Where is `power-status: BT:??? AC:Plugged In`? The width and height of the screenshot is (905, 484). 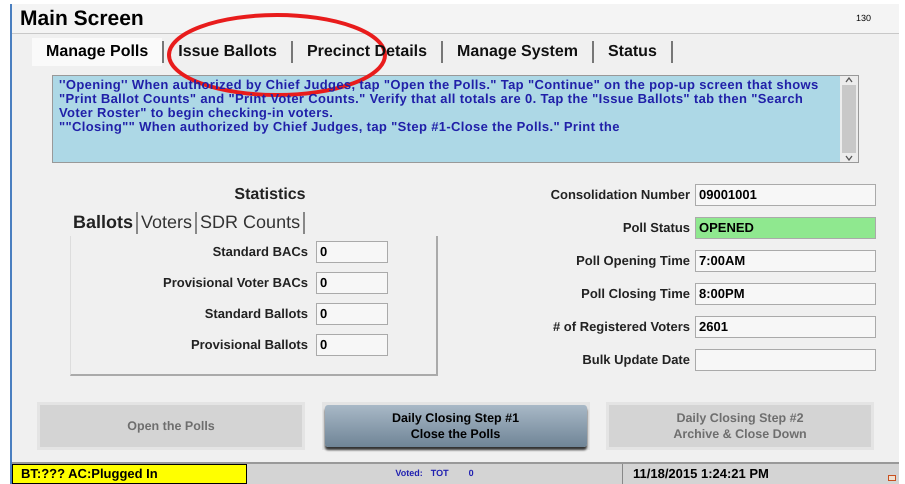
power-status: BT:??? AC:Plugged In is located at coordinates (129, 474).